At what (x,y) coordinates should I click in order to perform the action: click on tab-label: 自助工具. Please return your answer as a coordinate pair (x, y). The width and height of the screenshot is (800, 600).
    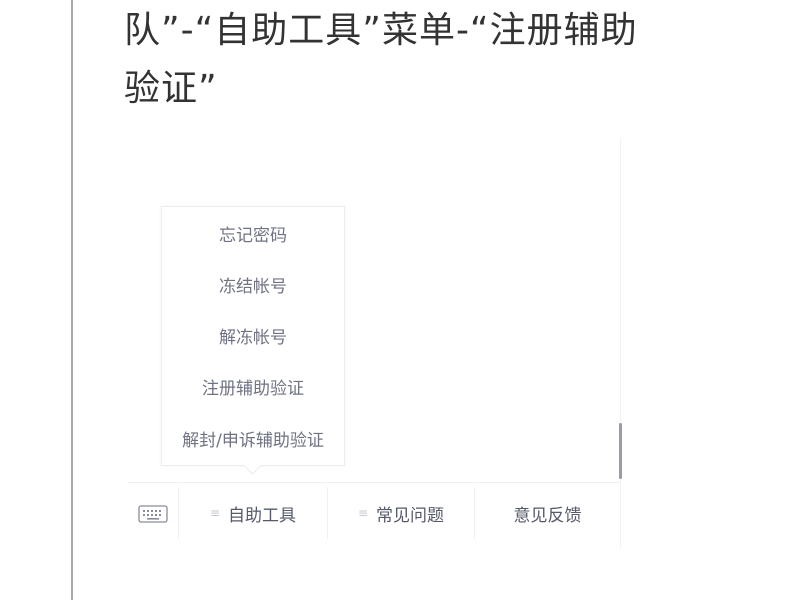
    Looking at the image, I should click on (262, 515).